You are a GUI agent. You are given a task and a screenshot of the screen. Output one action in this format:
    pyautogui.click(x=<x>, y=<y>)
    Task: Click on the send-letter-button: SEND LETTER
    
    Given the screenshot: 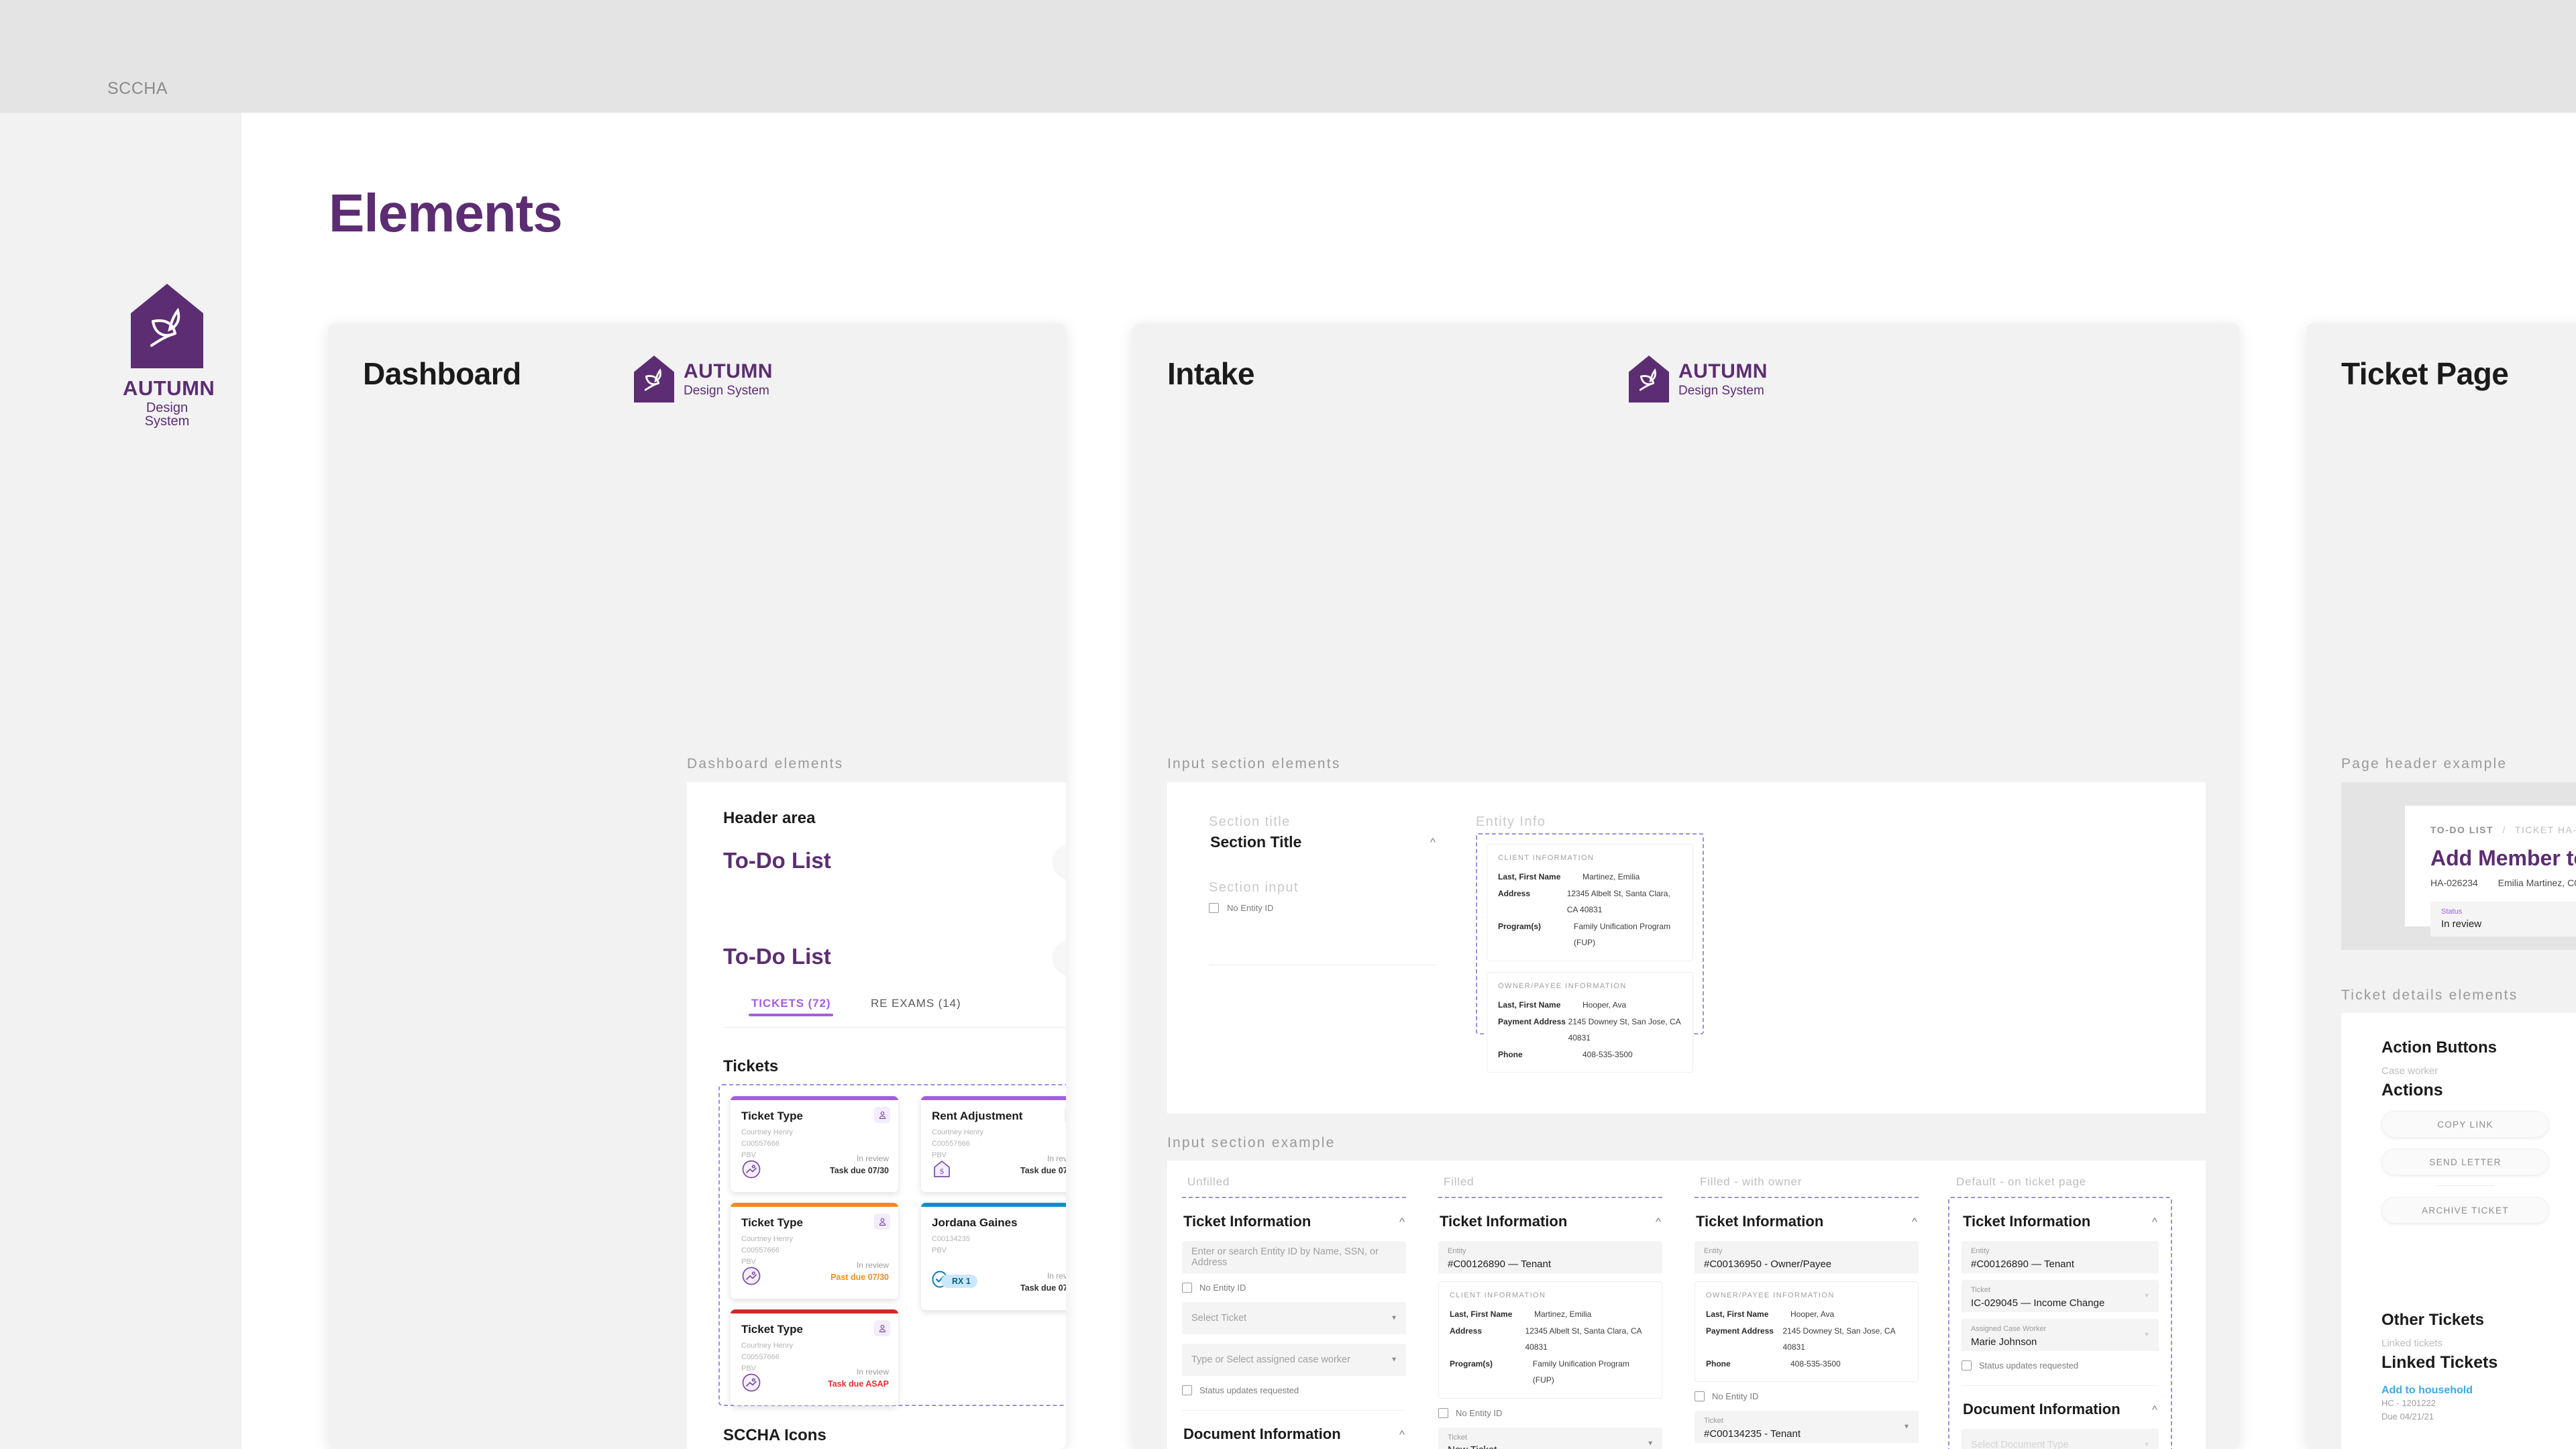 What is the action you would take?
    pyautogui.click(x=2465, y=1161)
    